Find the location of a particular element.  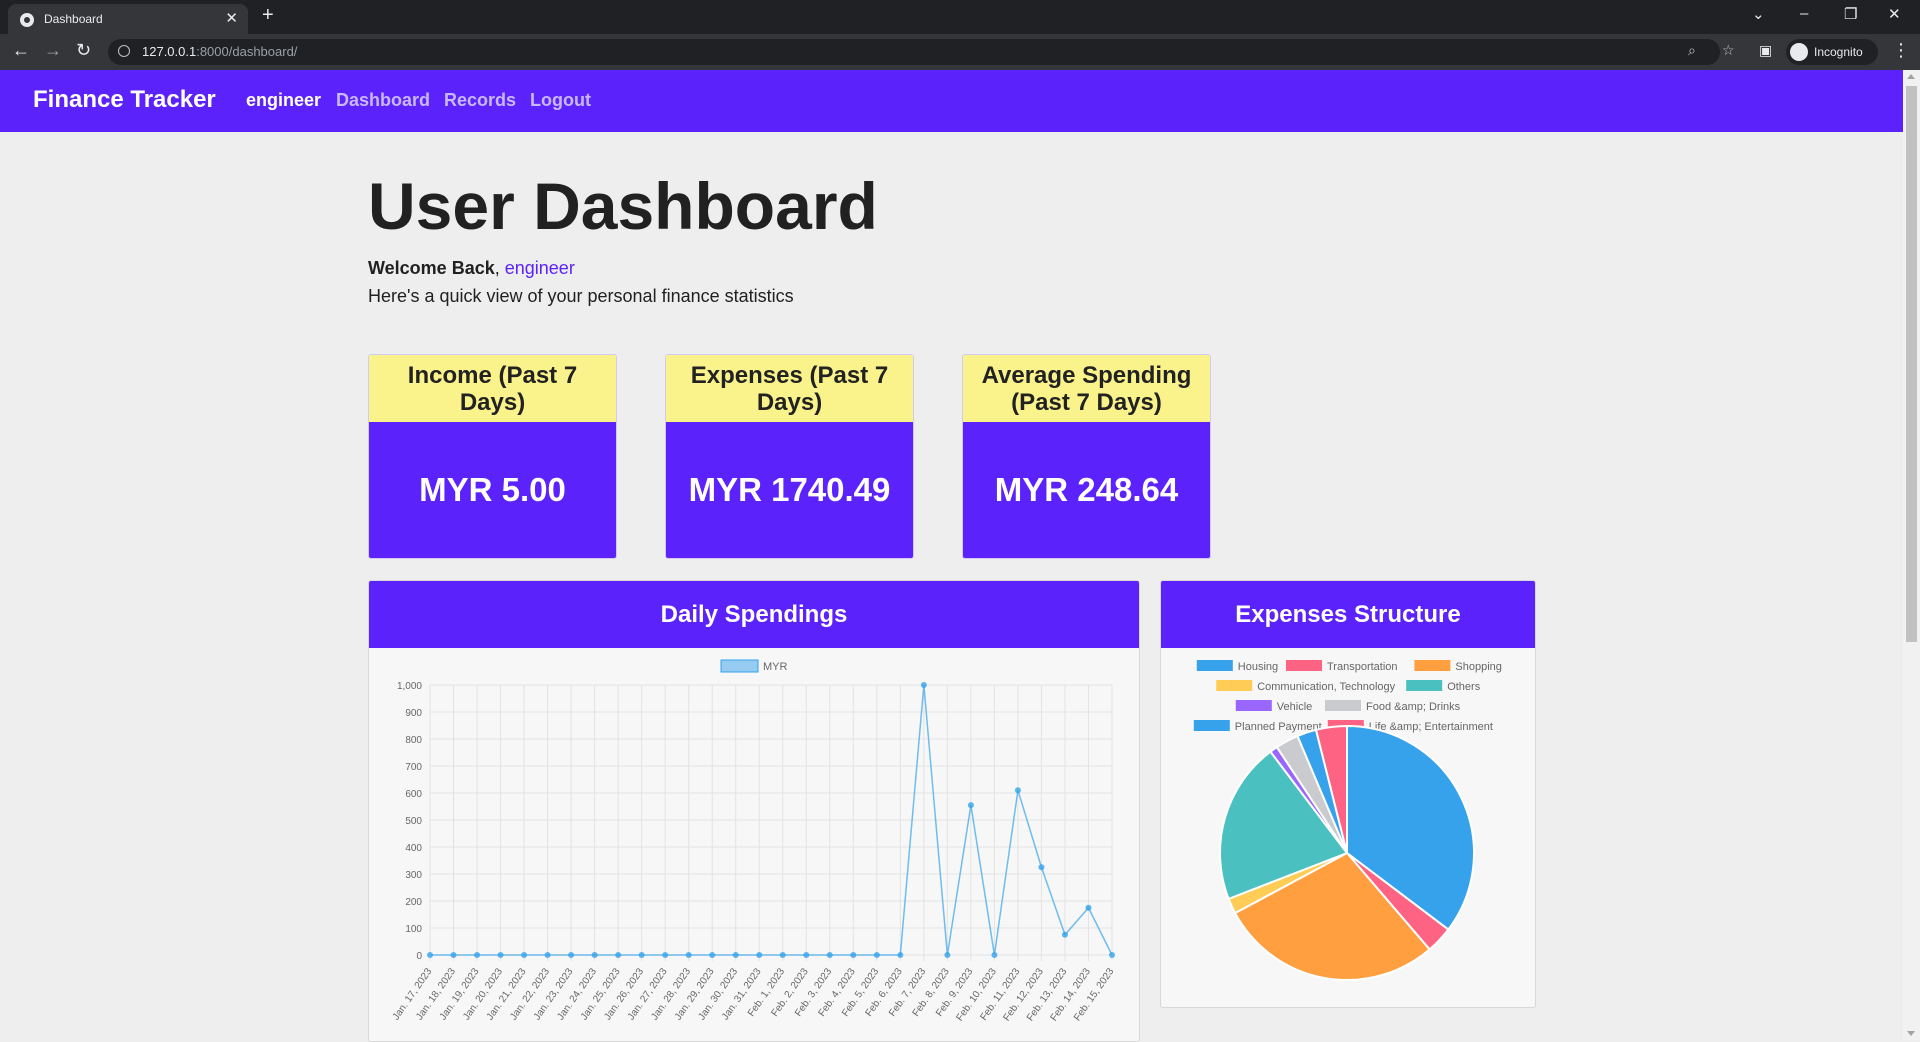

legend-swatch-myr is located at coordinates (739, 666).